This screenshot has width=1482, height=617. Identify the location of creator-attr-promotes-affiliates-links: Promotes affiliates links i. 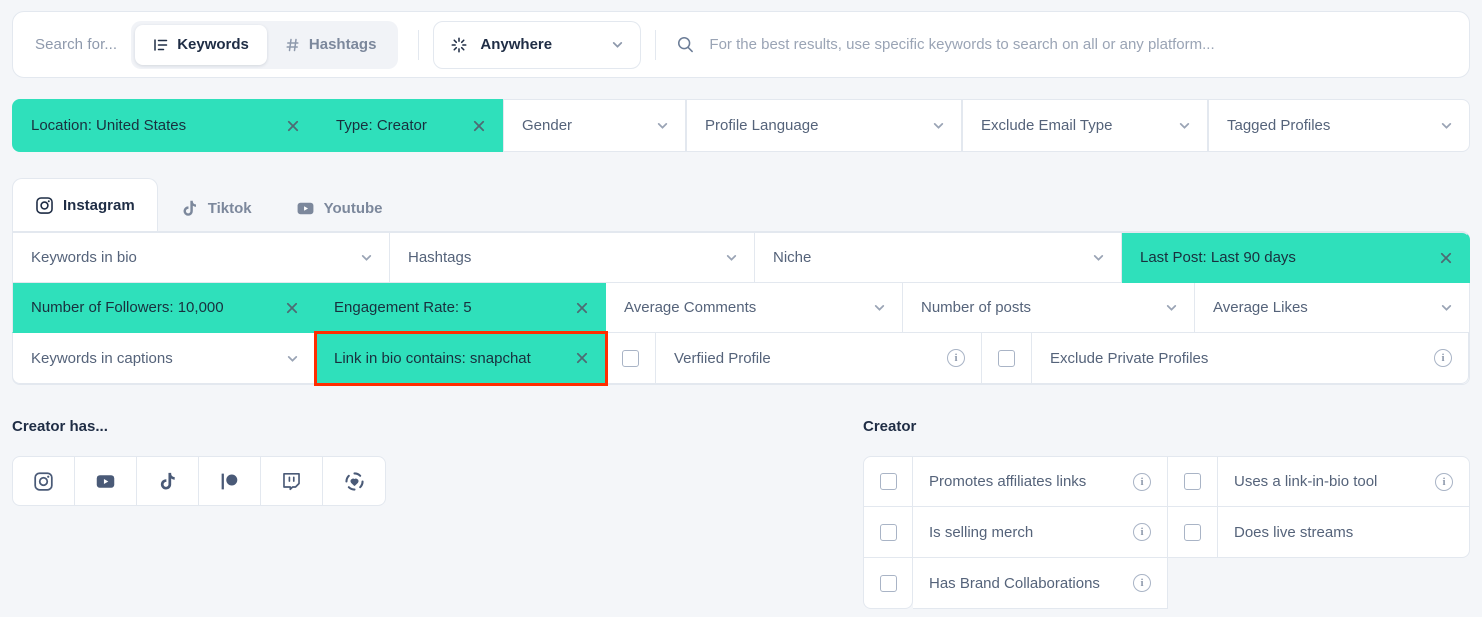
(1015, 481).